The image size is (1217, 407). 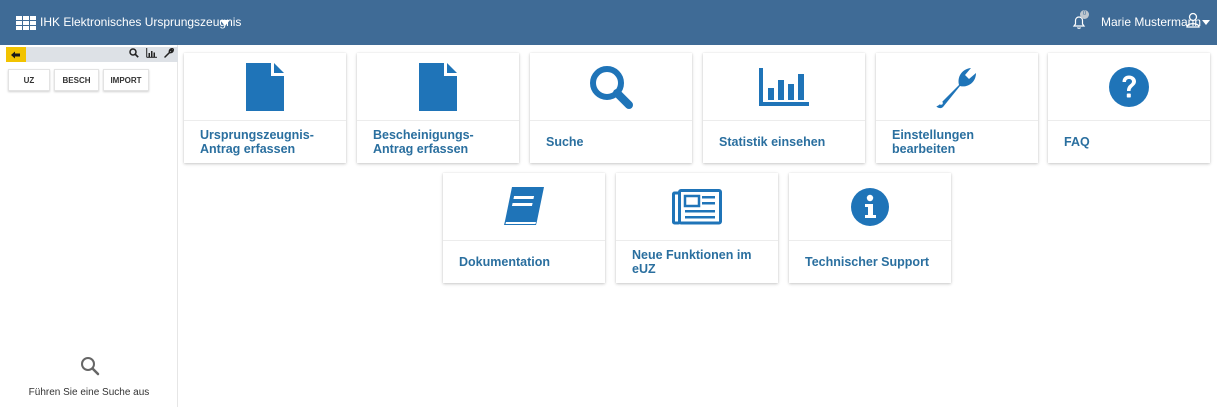 I want to click on sidebar-toolbar, so click(x=92, y=54).